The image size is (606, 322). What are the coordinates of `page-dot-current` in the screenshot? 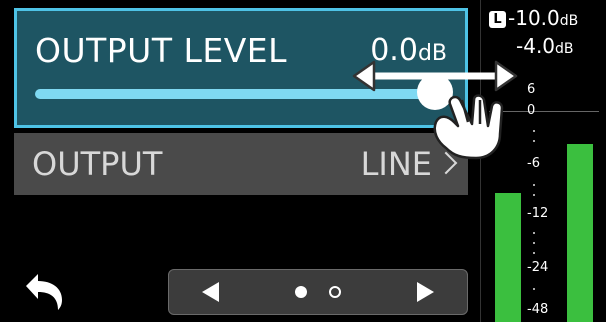 It's located at (301, 292).